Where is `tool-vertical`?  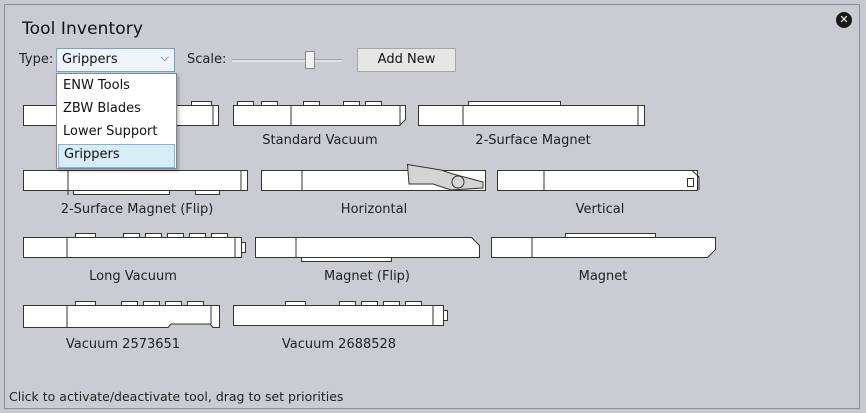
tool-vertical is located at coordinates (602, 183).